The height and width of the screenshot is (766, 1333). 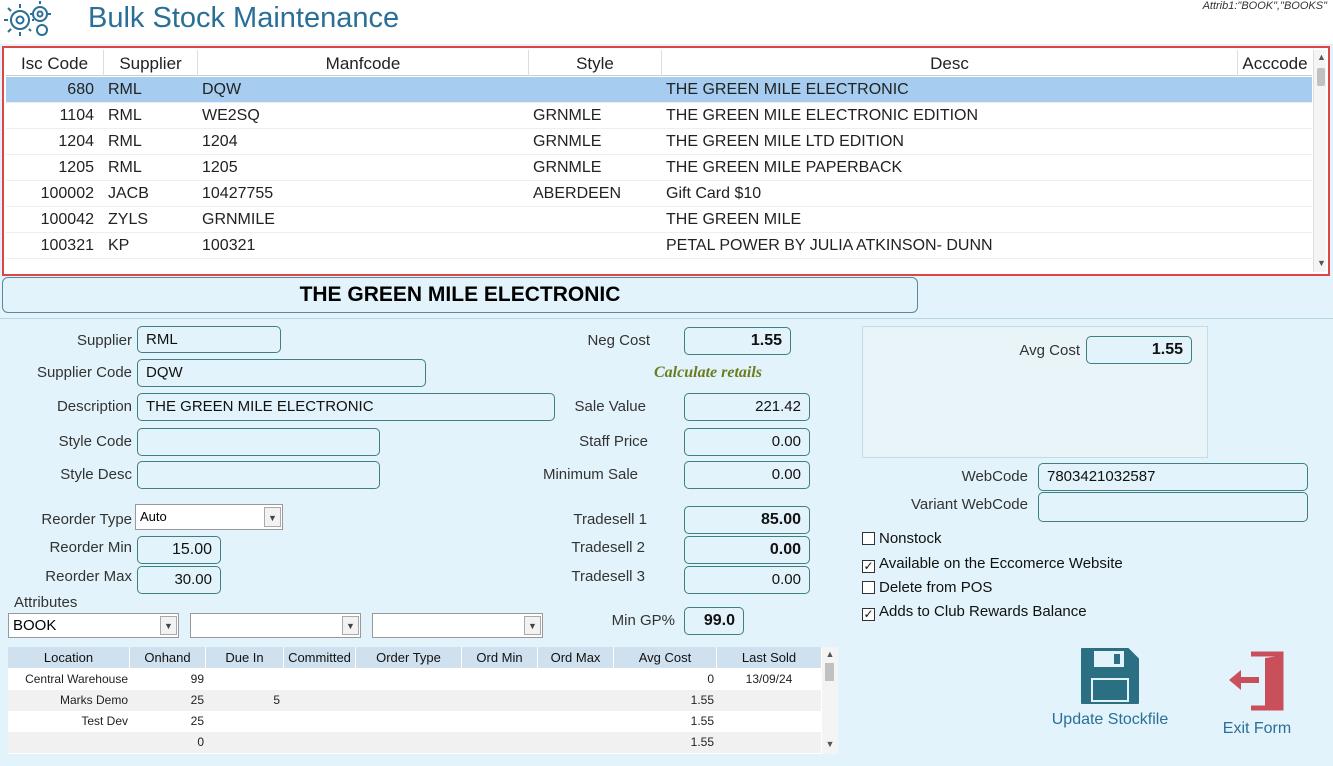 I want to click on attrib-filter-note: Attrib1:"BOOK","BOOKS", so click(x=1264, y=6).